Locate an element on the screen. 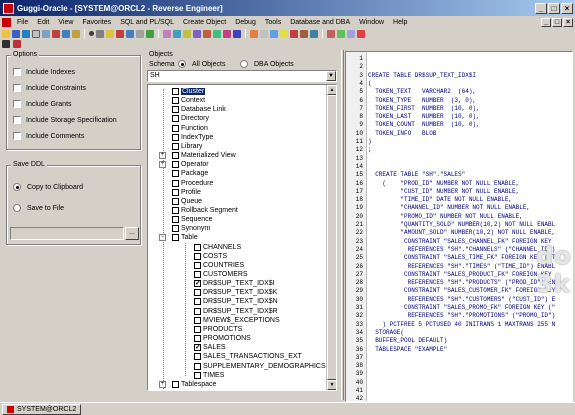 Image resolution: width=575 pixels, height=415 pixels. tree-item-synonym: Synonym is located at coordinates (191, 228).